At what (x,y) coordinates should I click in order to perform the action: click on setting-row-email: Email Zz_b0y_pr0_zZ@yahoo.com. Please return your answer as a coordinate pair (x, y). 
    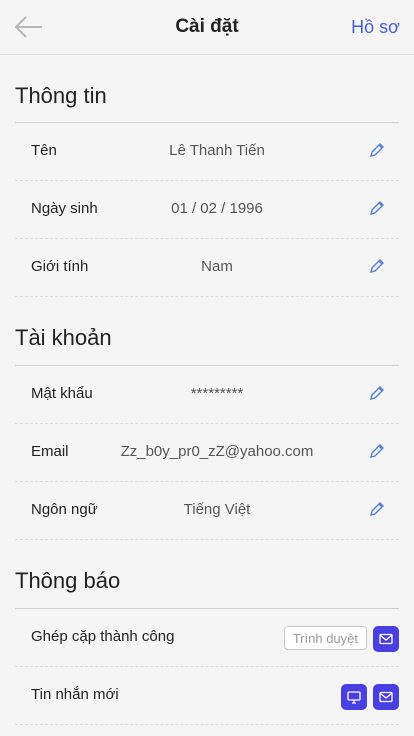
    Looking at the image, I should click on (207, 453).